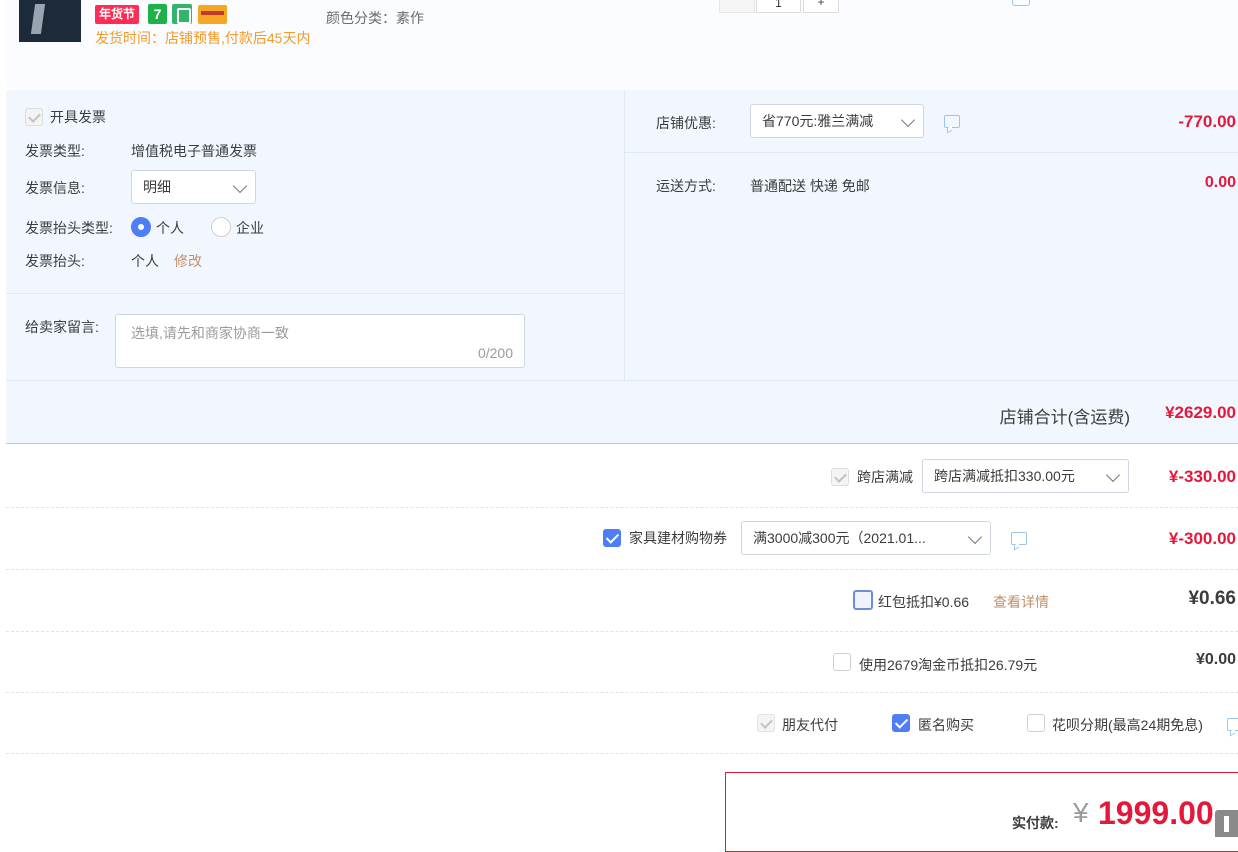 This screenshot has width=1238, height=852. I want to click on friend-pay-checkbox, so click(766, 723).